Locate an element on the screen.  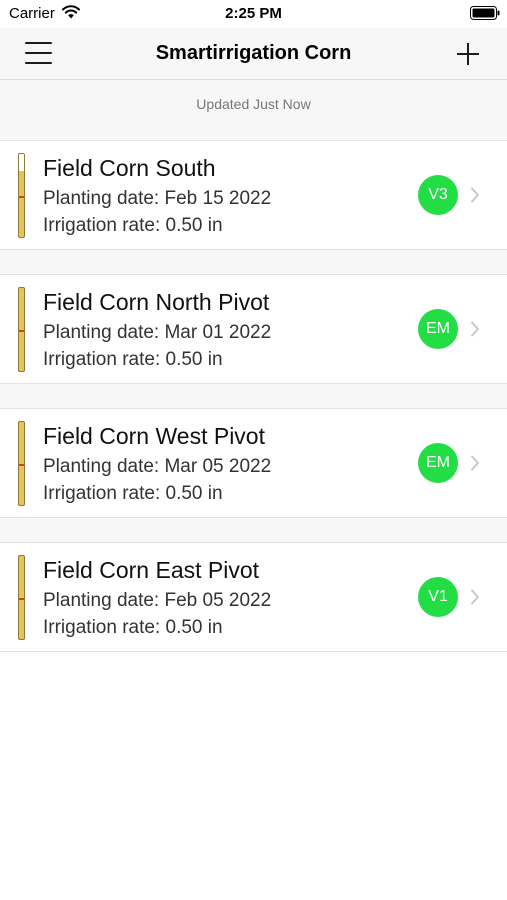
updated-status: Updated Just Now is located at coordinates (253, 104).